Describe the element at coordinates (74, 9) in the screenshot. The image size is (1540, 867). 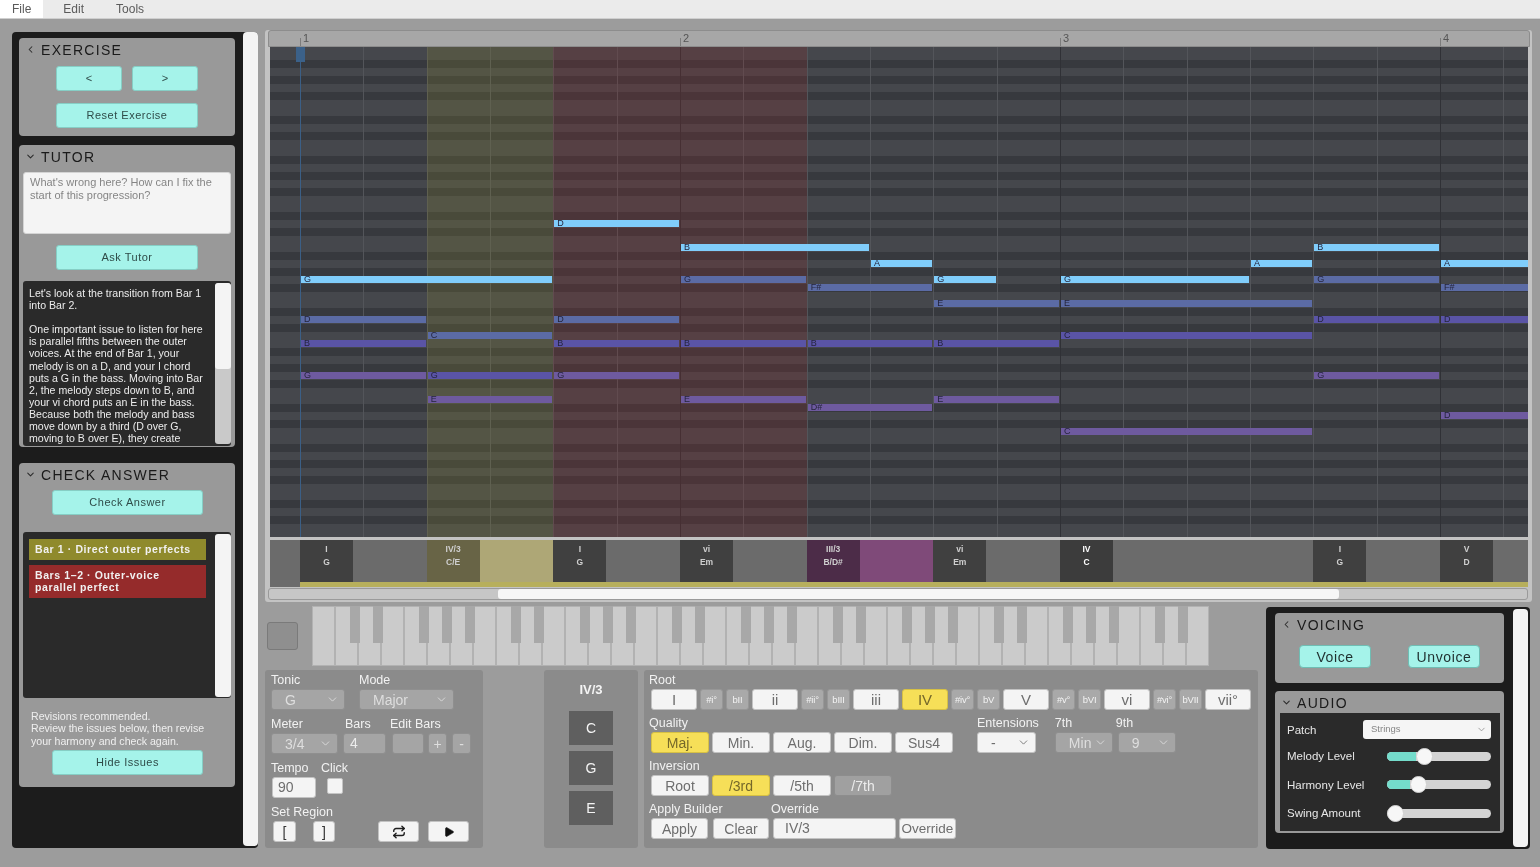
I see `menu-item: Edit` at that location.